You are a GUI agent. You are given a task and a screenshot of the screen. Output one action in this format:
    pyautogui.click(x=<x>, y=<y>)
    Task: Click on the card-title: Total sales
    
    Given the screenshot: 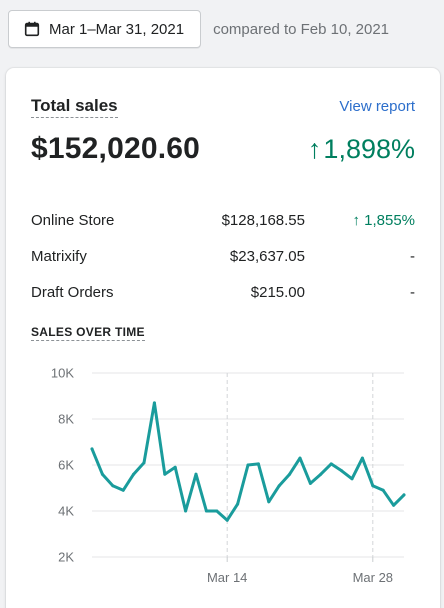 What is the action you would take?
    pyautogui.click(x=74, y=107)
    